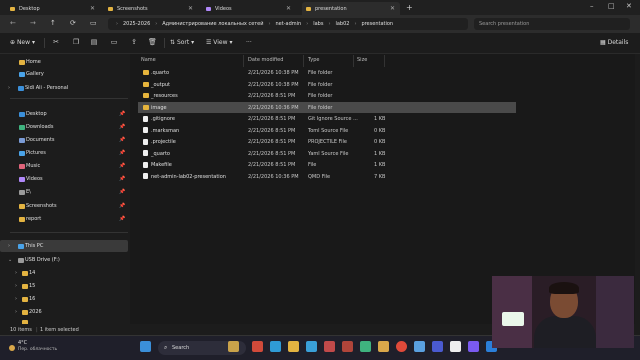 The width and height of the screenshot is (640, 360). What do you see at coordinates (327, 72) in the screenshot?
I see `file-row: .quarto 2/21/2026 10:38 PM File folder` at bounding box center [327, 72].